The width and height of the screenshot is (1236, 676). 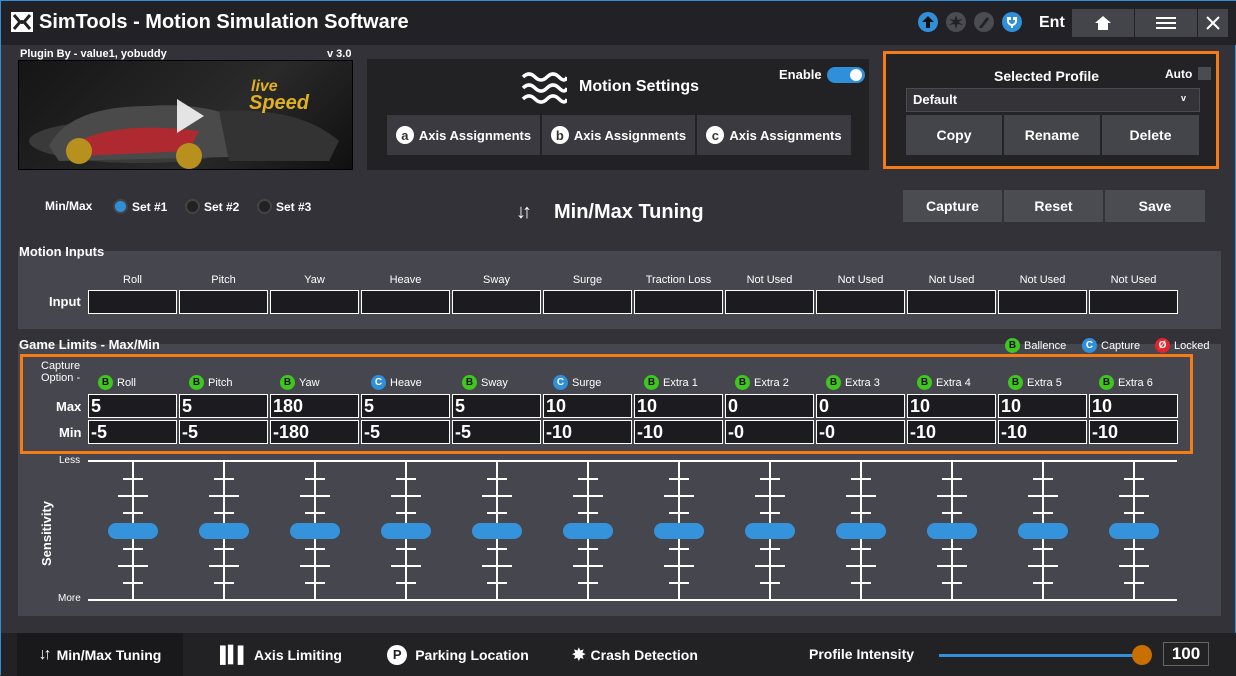 I want to click on game-limit-header: B Roll, so click(x=117, y=382).